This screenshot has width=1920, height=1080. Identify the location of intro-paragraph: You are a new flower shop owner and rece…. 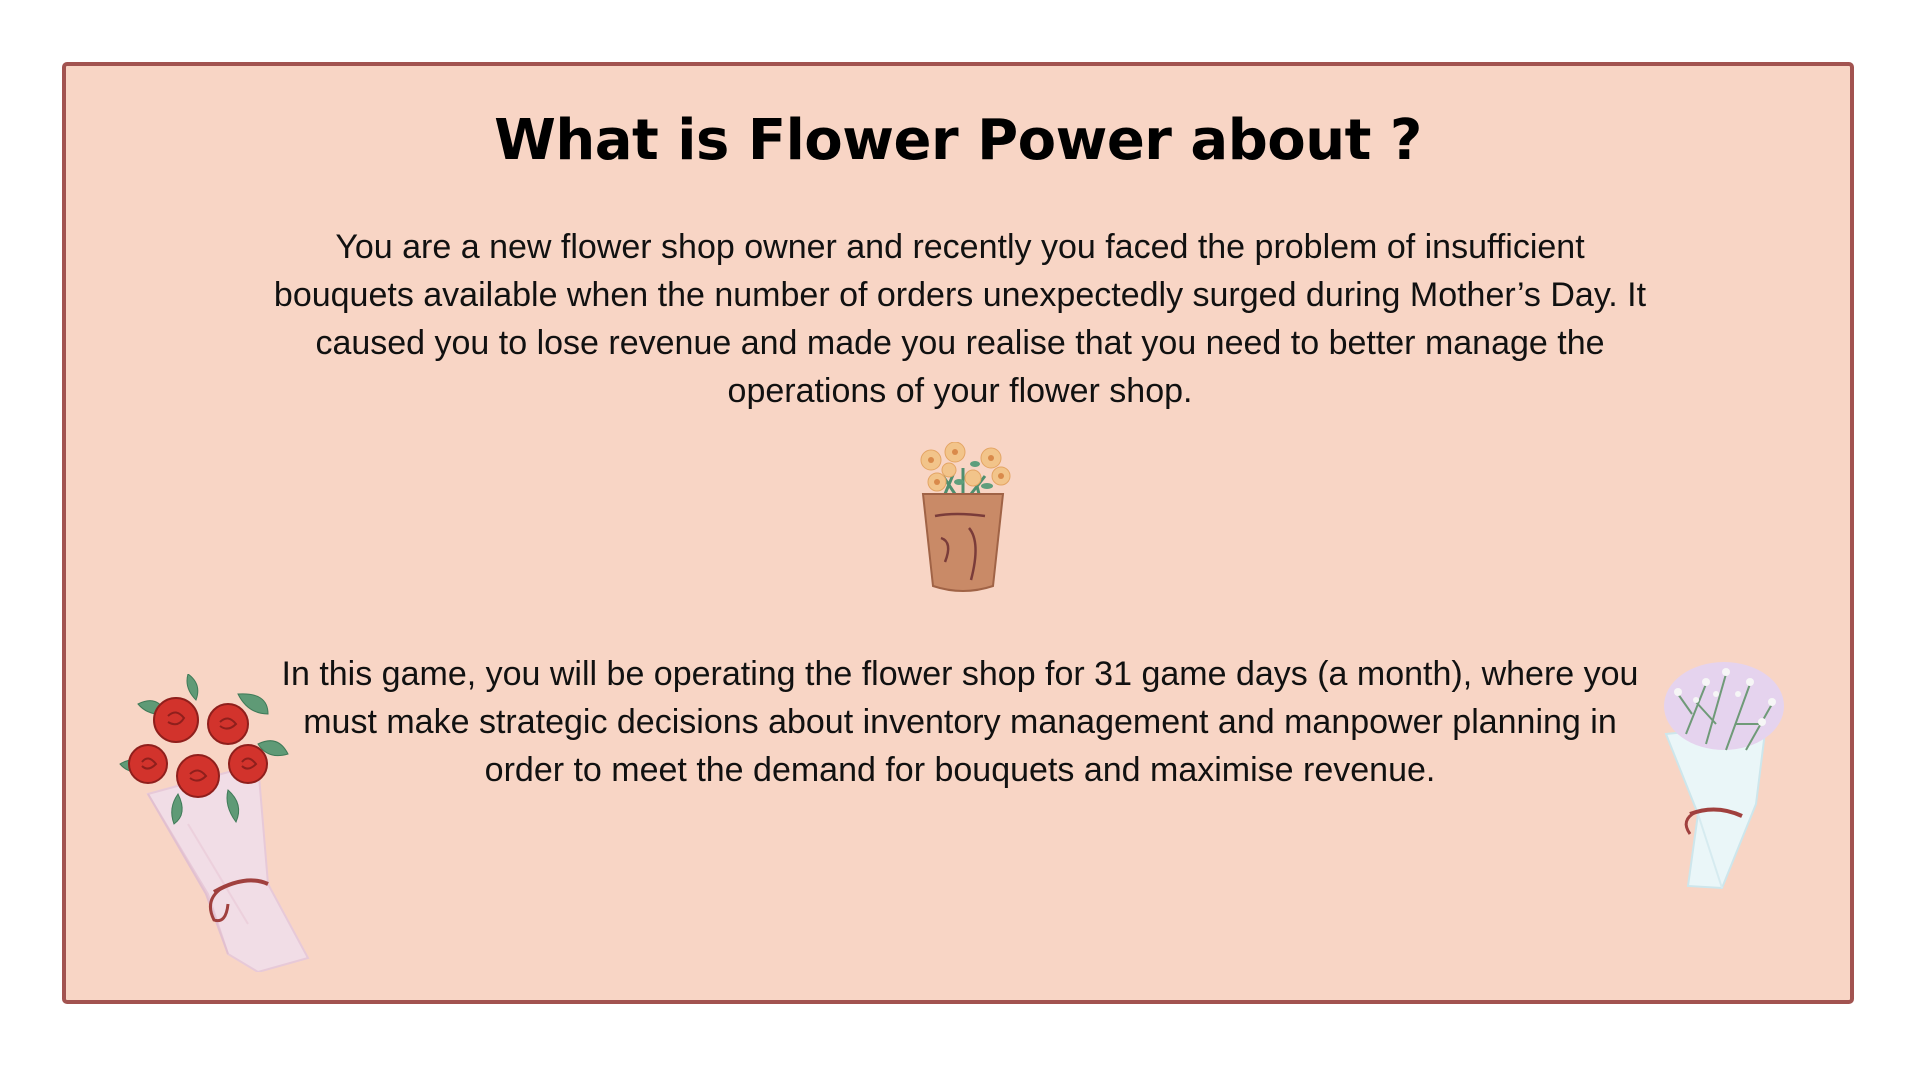
(960, 319).